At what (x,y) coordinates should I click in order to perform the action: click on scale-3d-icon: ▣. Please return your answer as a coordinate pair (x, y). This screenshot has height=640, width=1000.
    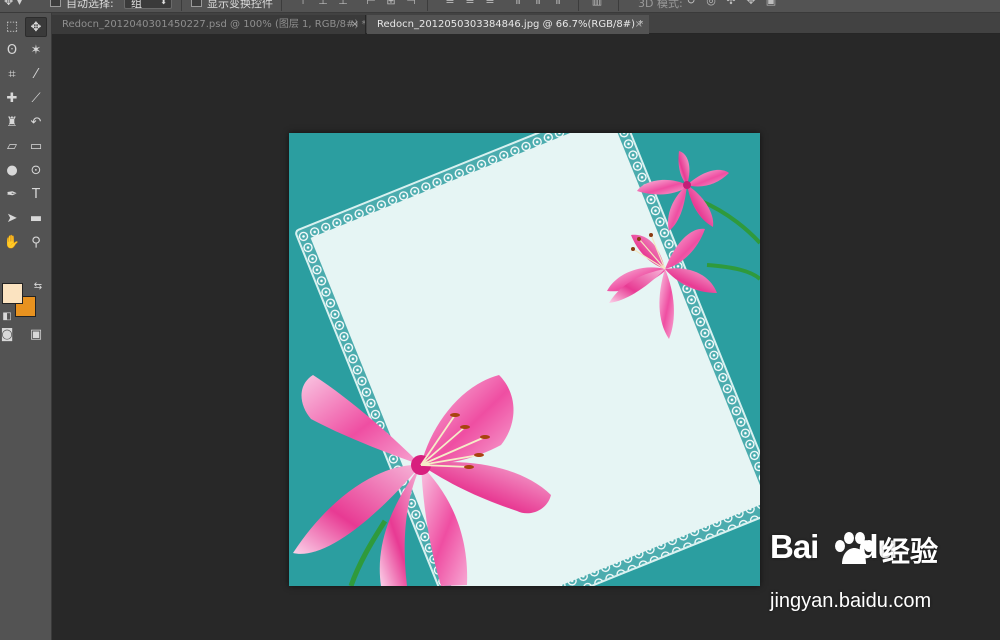
    Looking at the image, I should click on (771, 4).